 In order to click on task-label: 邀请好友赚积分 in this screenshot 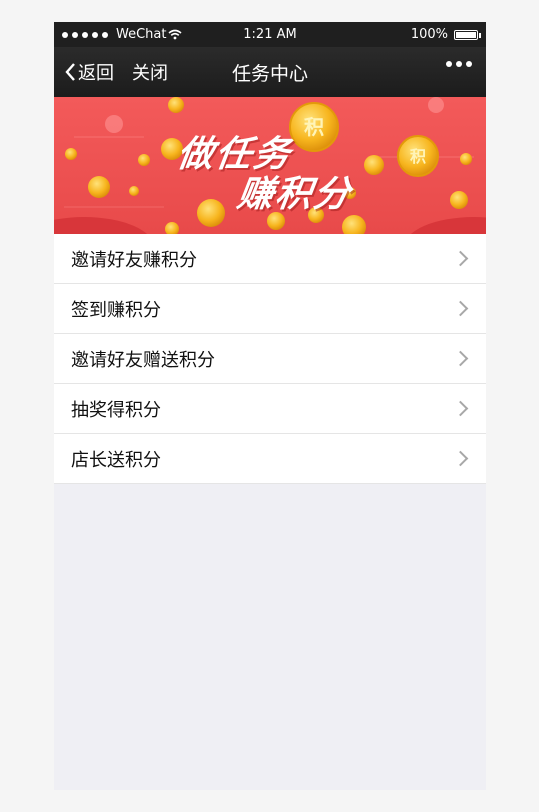, I will do `click(134, 260)`.